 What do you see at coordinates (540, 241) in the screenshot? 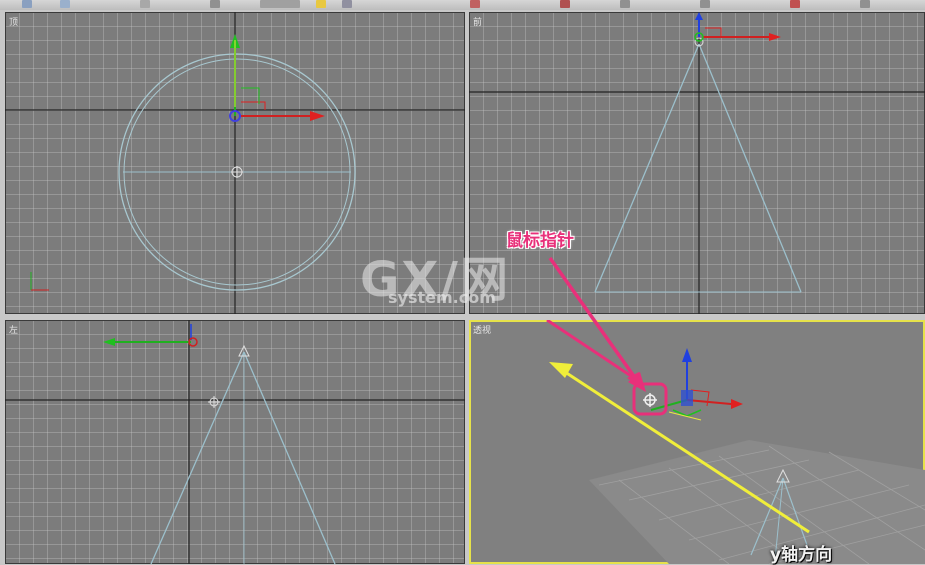
I see `annotation-pointer-label: 鼠标指针` at bounding box center [540, 241].